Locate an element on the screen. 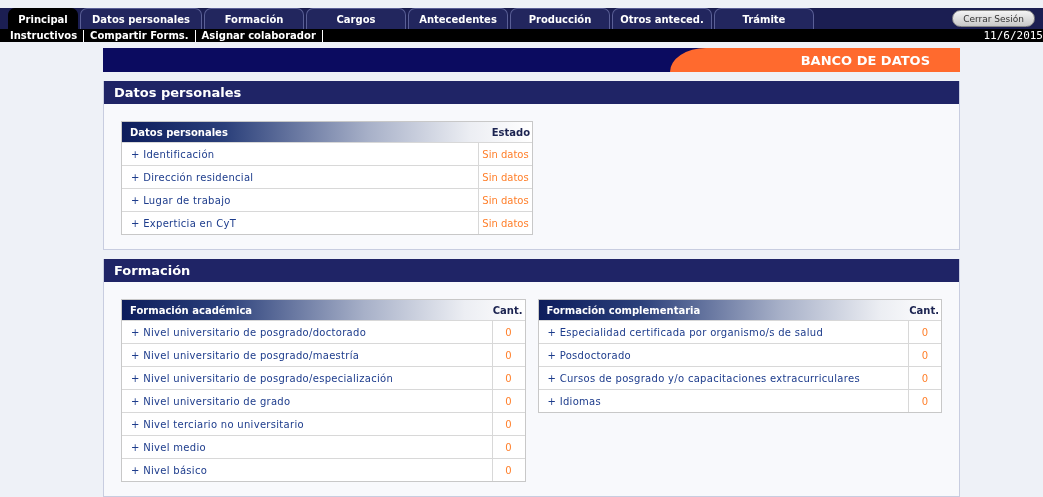 This screenshot has width=1043, height=497. row-link: + Nivel medio is located at coordinates (307, 447).